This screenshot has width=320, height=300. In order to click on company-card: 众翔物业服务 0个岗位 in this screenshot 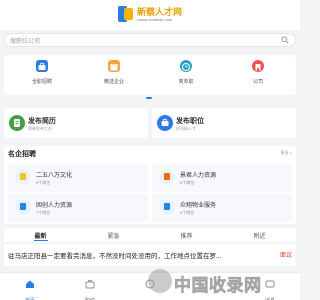, I will do `click(222, 208)`.